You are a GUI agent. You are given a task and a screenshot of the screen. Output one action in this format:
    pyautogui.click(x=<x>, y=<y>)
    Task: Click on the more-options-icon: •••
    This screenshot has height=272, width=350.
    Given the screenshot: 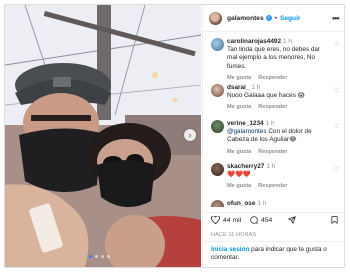 What is the action you would take?
    pyautogui.click(x=335, y=18)
    